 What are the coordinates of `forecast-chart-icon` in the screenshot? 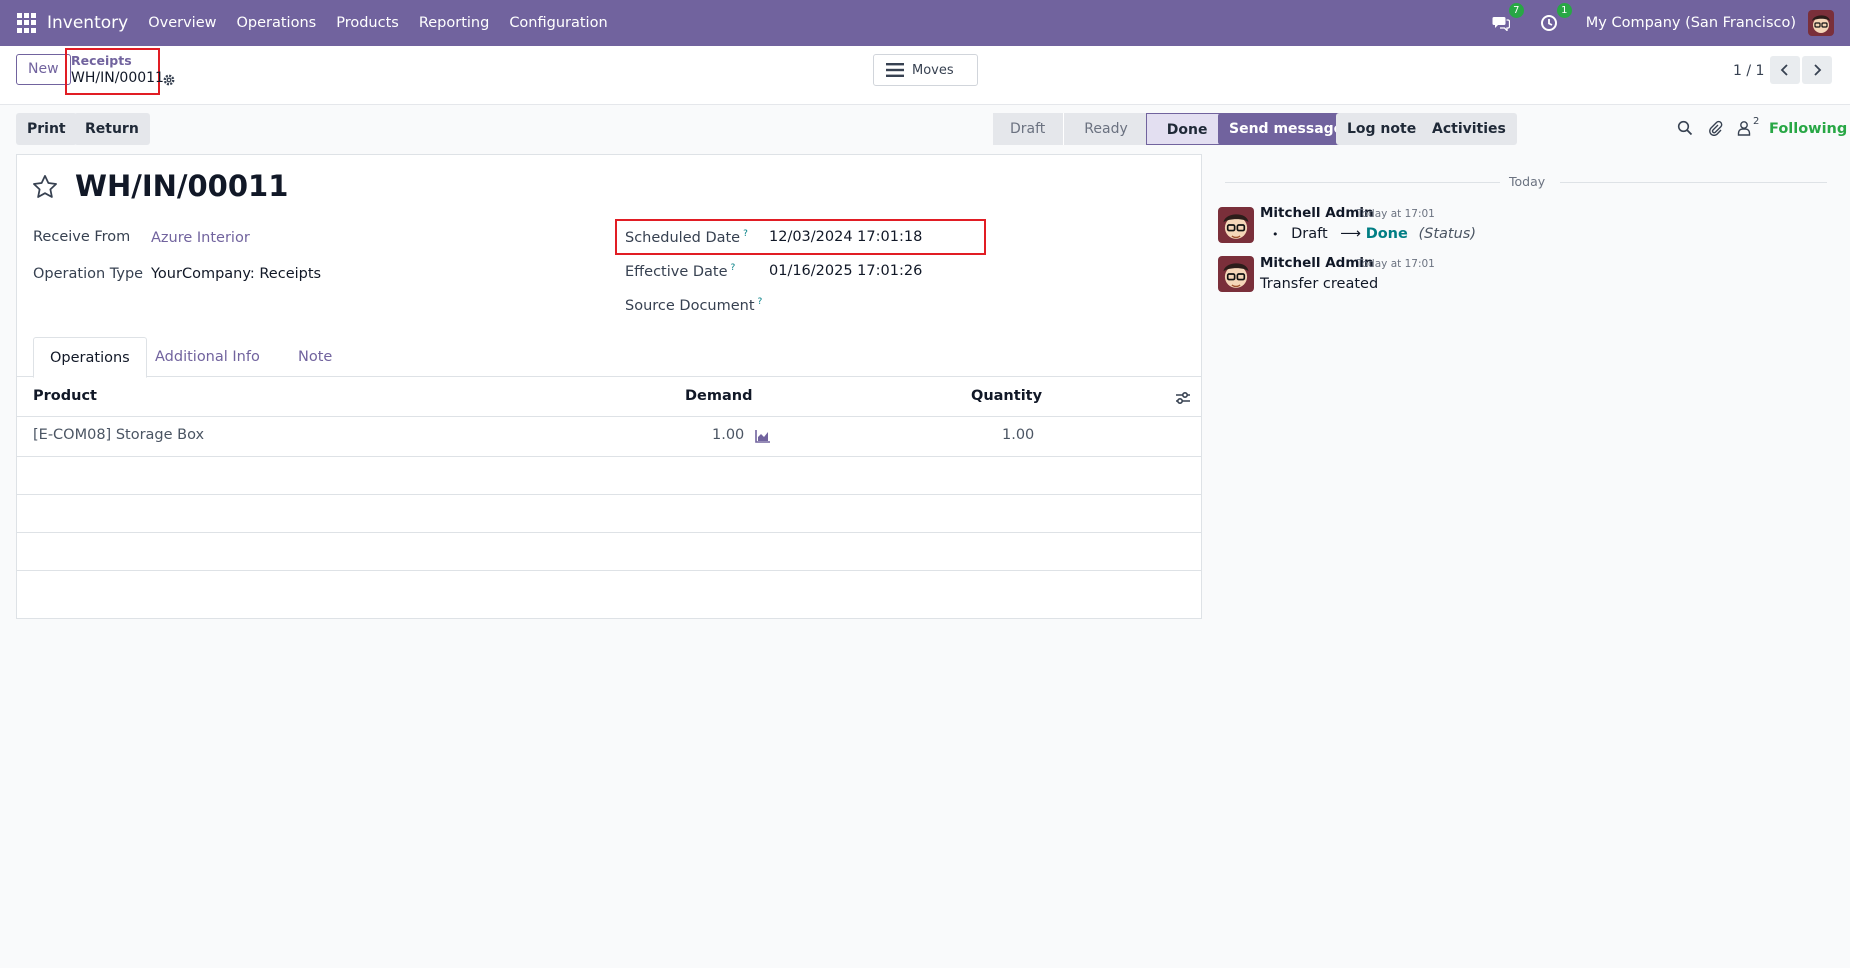 It's located at (763, 436).